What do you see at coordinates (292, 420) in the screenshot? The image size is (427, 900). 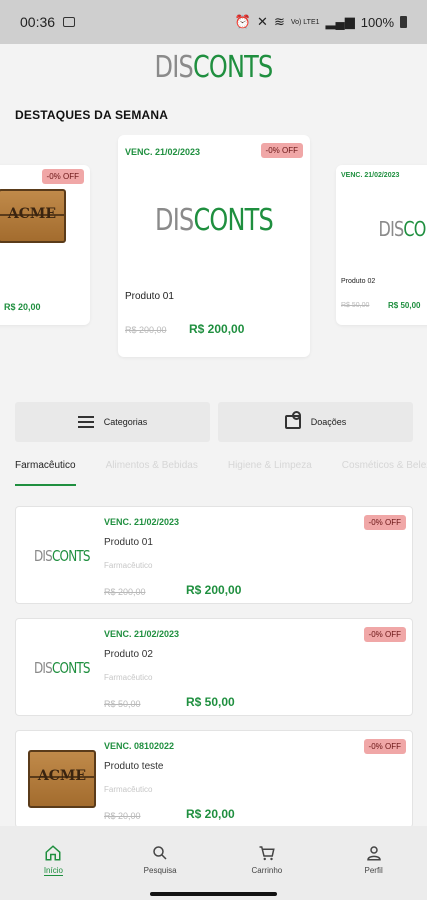 I see `gift-icon` at bounding box center [292, 420].